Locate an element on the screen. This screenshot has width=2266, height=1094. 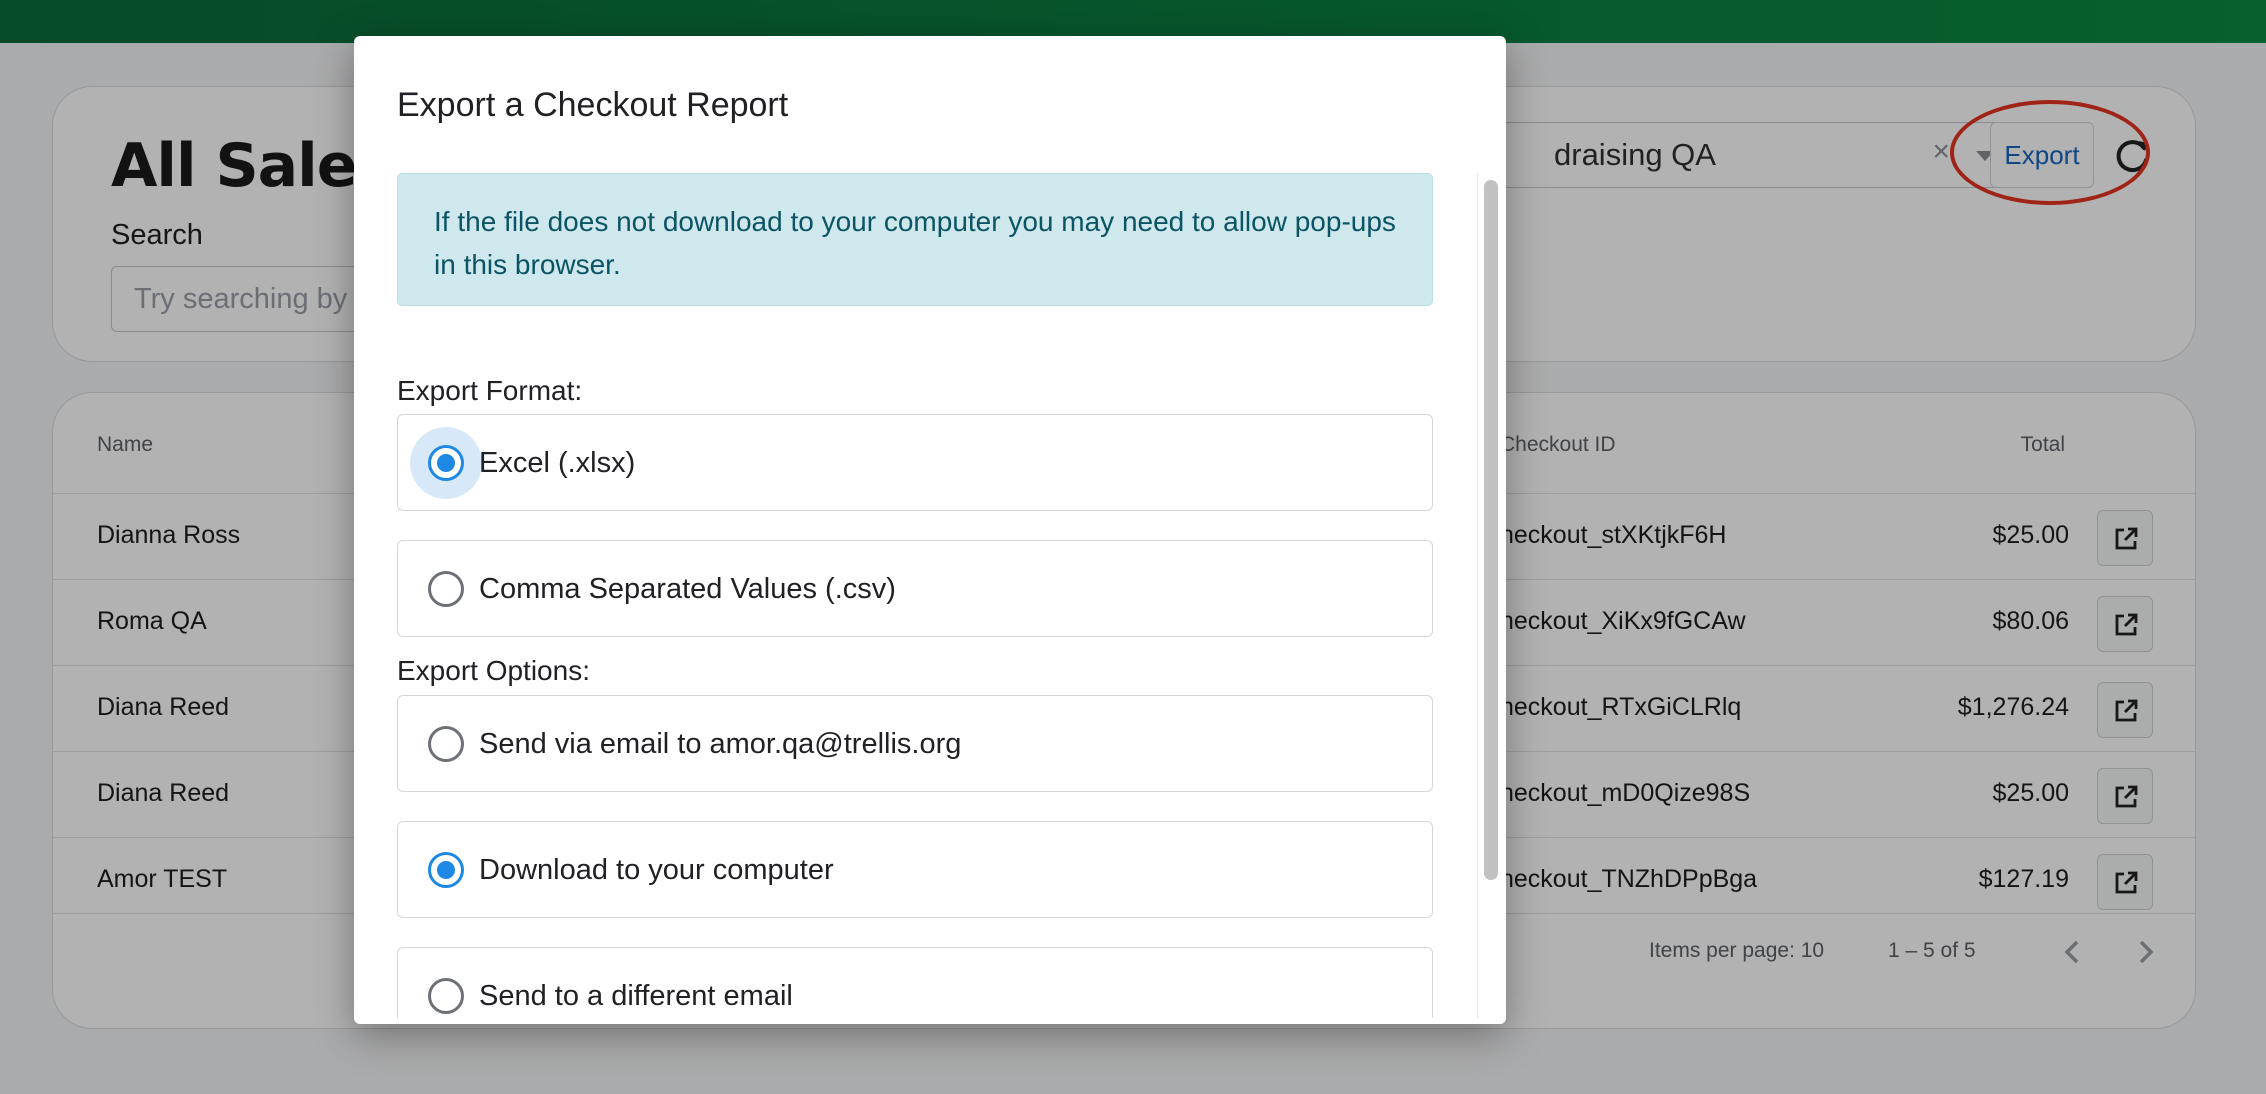
export-options-label: Export Options: is located at coordinates (493, 670).